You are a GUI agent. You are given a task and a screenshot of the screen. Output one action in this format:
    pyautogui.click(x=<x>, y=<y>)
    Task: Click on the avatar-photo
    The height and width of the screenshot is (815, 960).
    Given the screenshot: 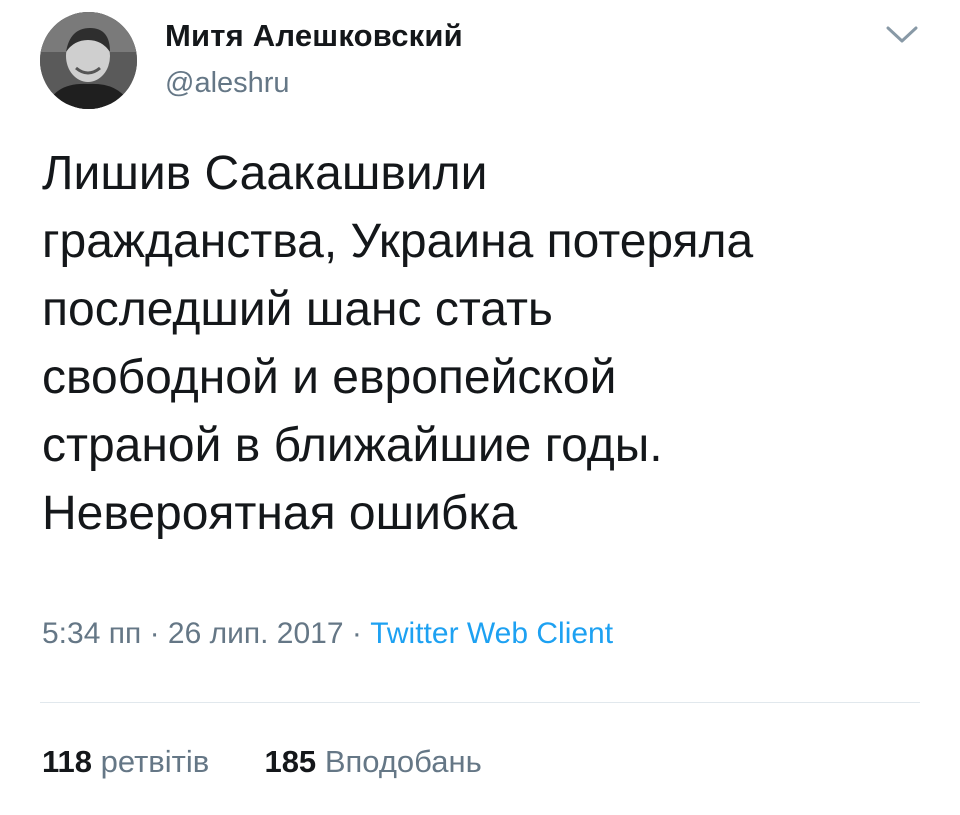 What is the action you would take?
    pyautogui.click(x=88, y=60)
    